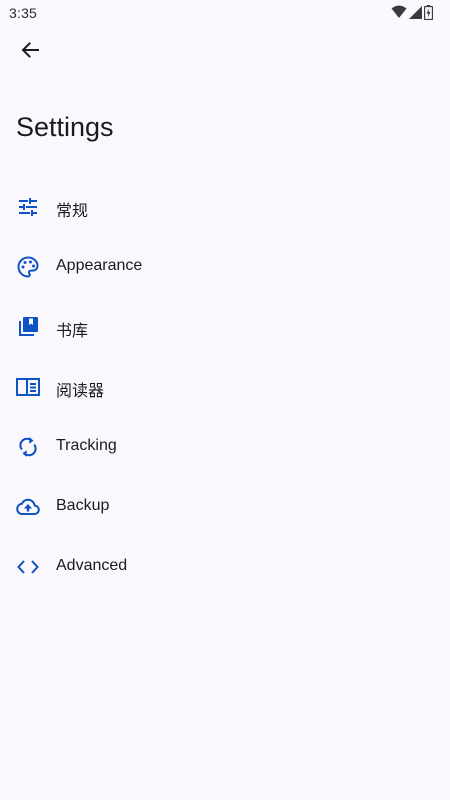  What do you see at coordinates (72, 331) in the screenshot?
I see `settings-item-label: 书库` at bounding box center [72, 331].